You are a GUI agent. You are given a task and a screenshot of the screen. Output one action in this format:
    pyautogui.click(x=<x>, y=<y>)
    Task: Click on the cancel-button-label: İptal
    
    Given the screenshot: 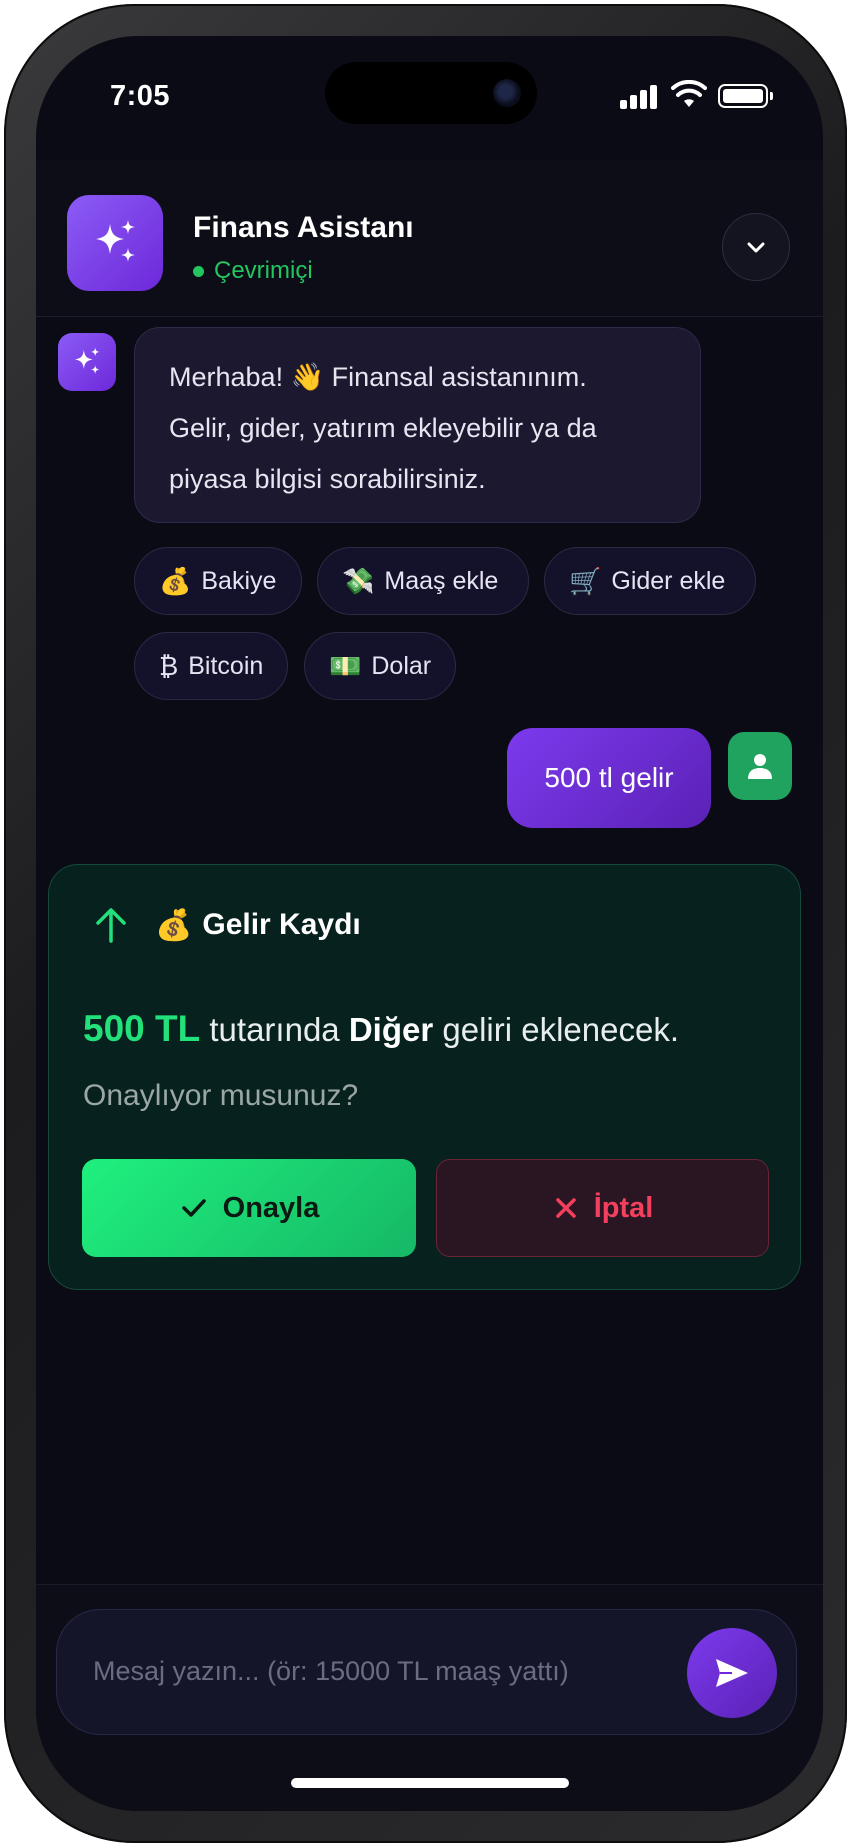 What is the action you would take?
    pyautogui.click(x=623, y=1207)
    